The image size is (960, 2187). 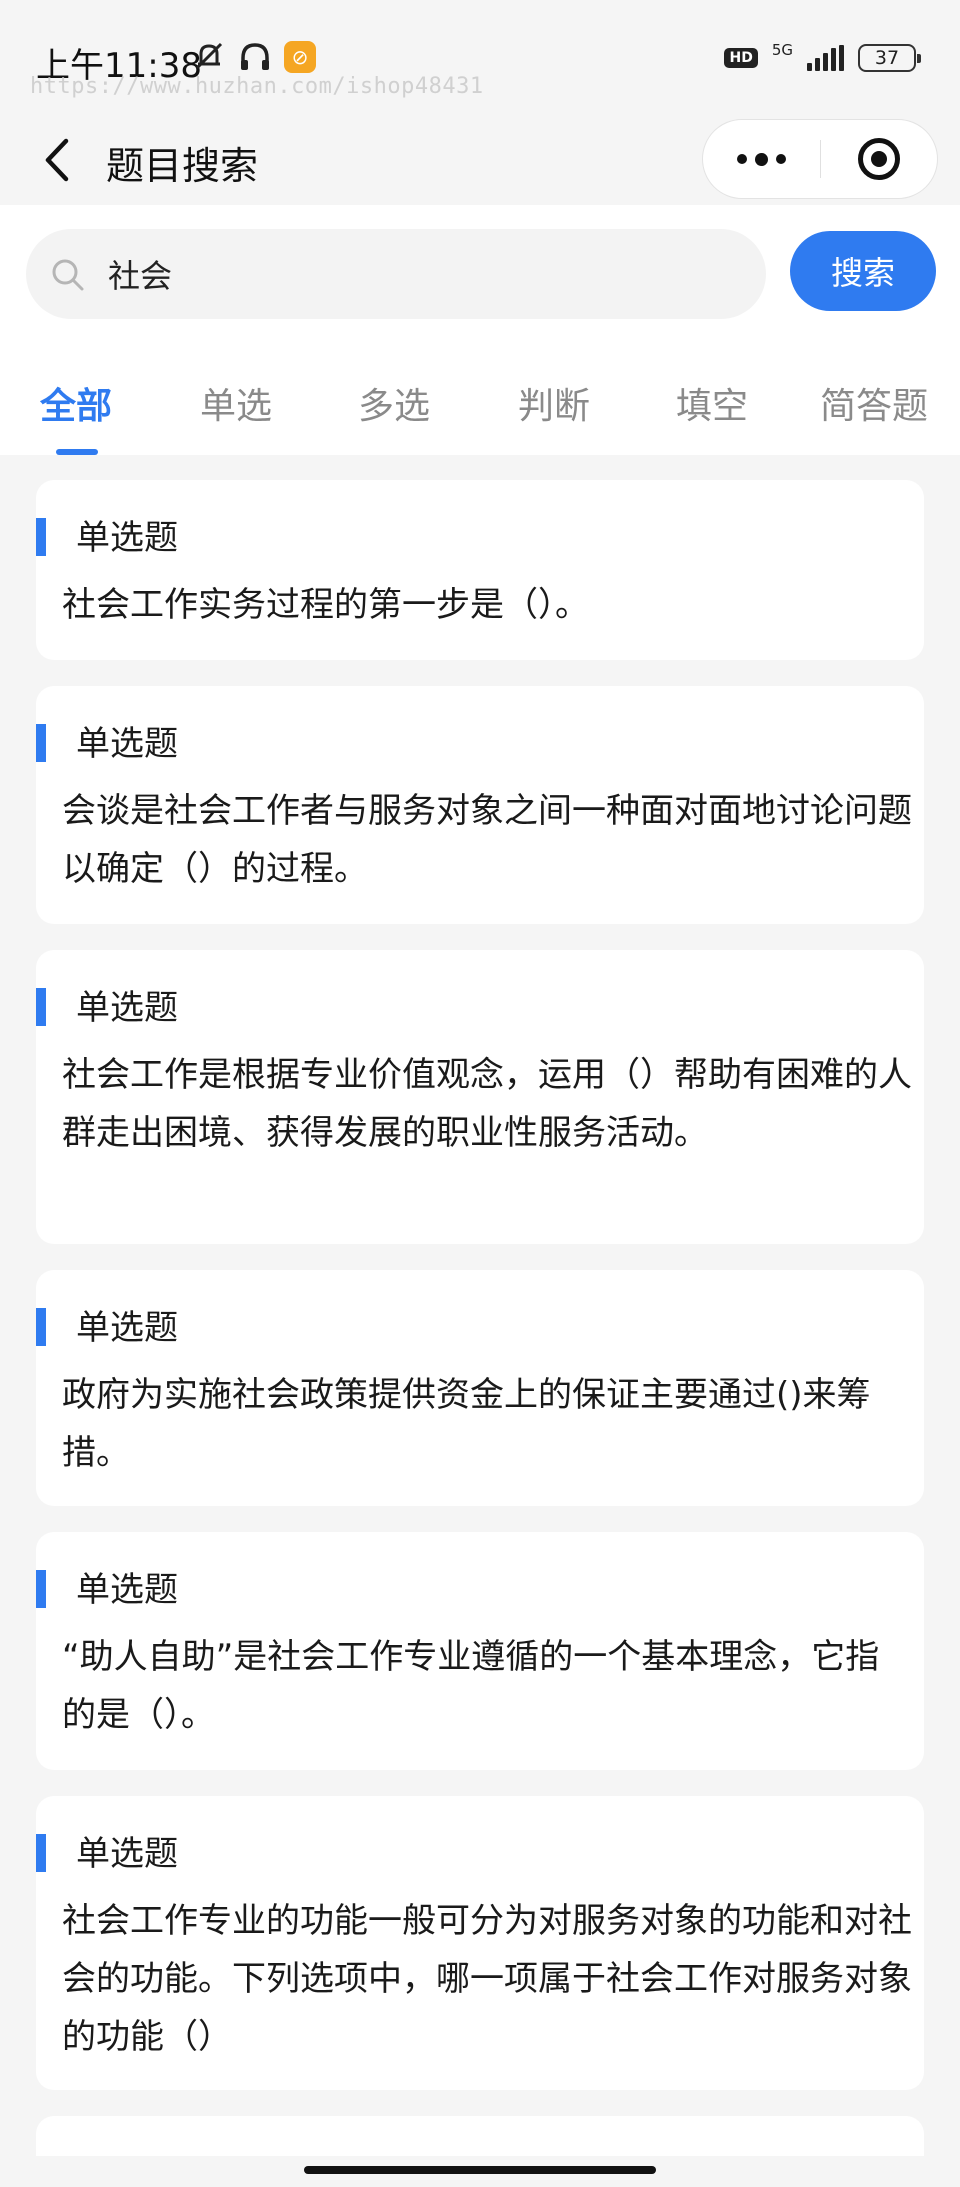 What do you see at coordinates (58, 160) in the screenshot?
I see `back-icon` at bounding box center [58, 160].